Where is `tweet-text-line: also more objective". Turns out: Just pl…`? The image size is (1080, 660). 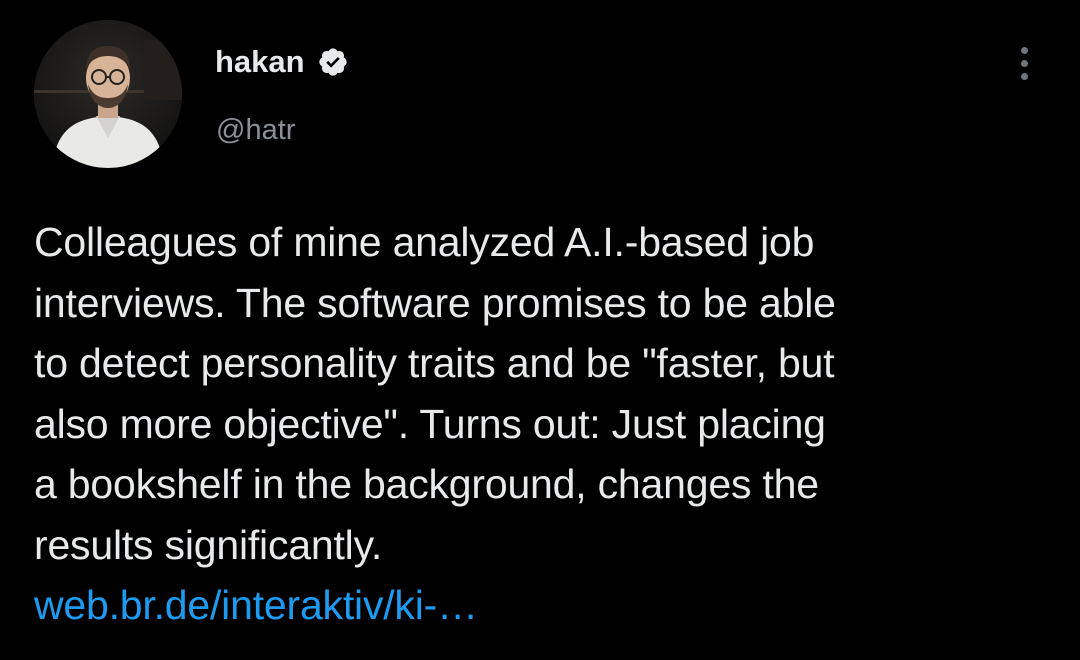 tweet-text-line: also more objective". Turns out: Just pl… is located at coordinates (430, 423).